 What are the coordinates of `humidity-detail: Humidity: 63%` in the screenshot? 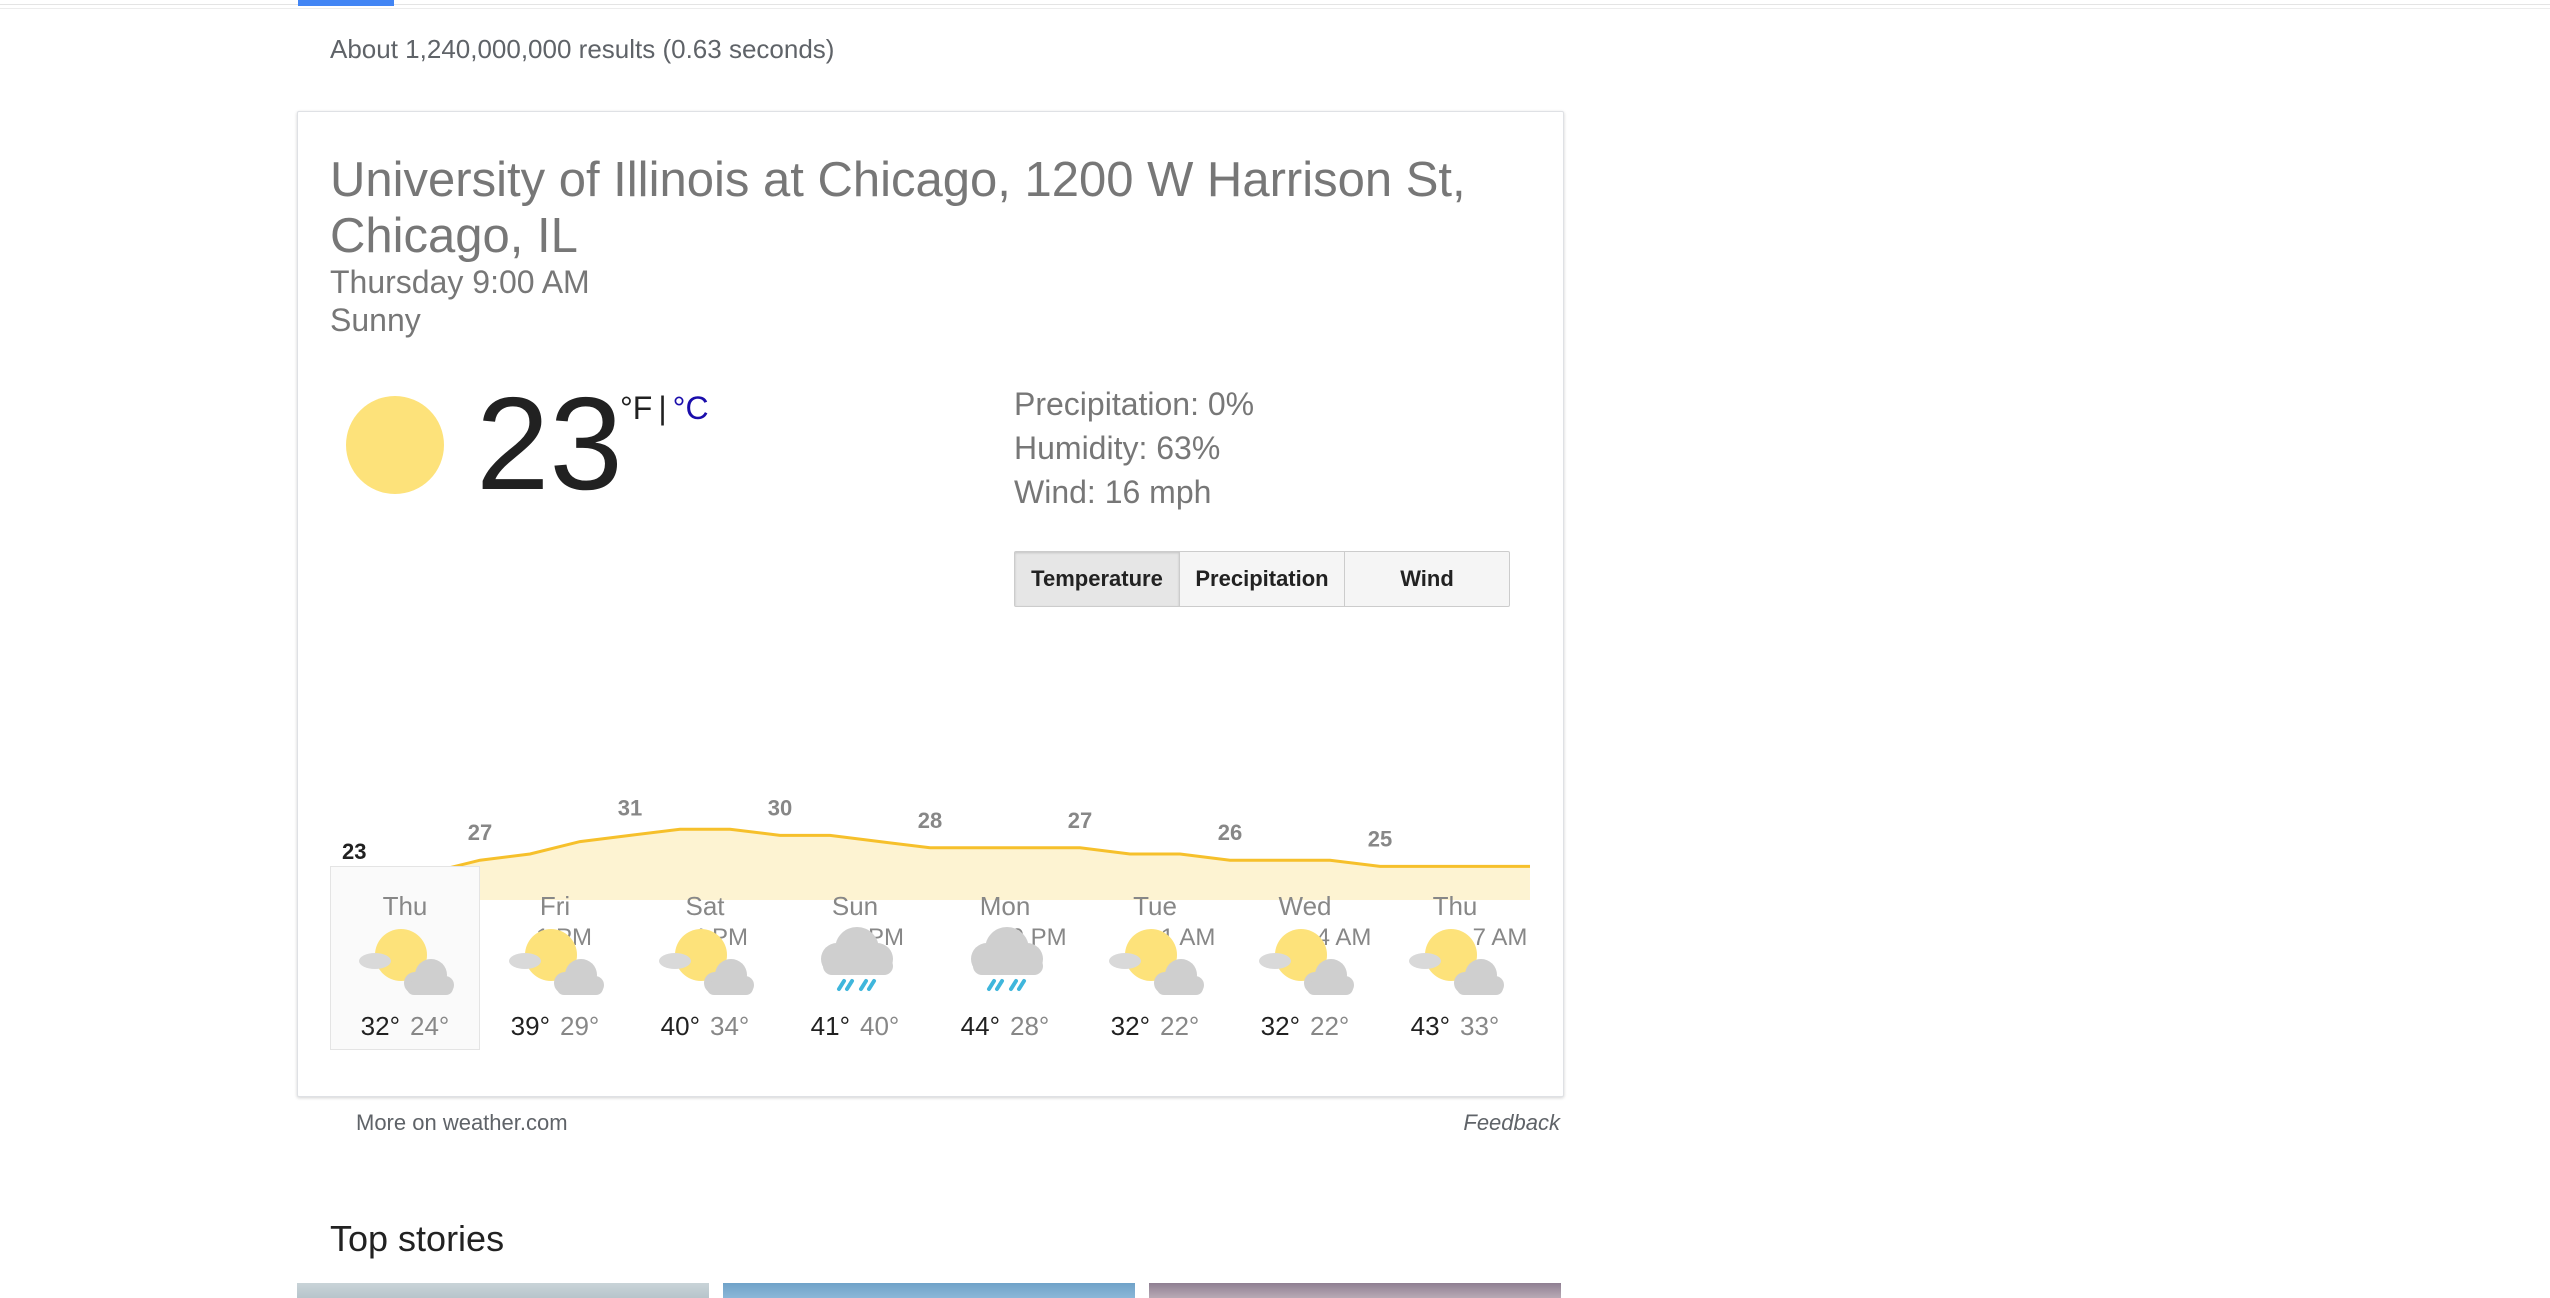 It's located at (1117, 448).